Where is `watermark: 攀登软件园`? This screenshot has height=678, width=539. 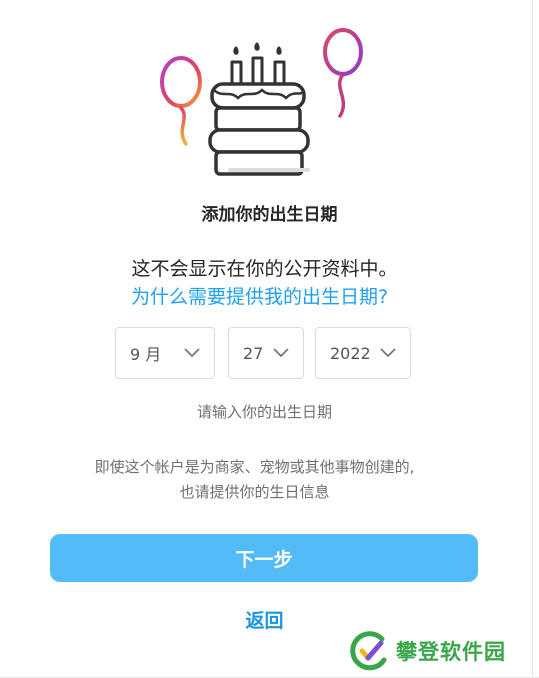
watermark: 攀登软件园 is located at coordinates (440, 651).